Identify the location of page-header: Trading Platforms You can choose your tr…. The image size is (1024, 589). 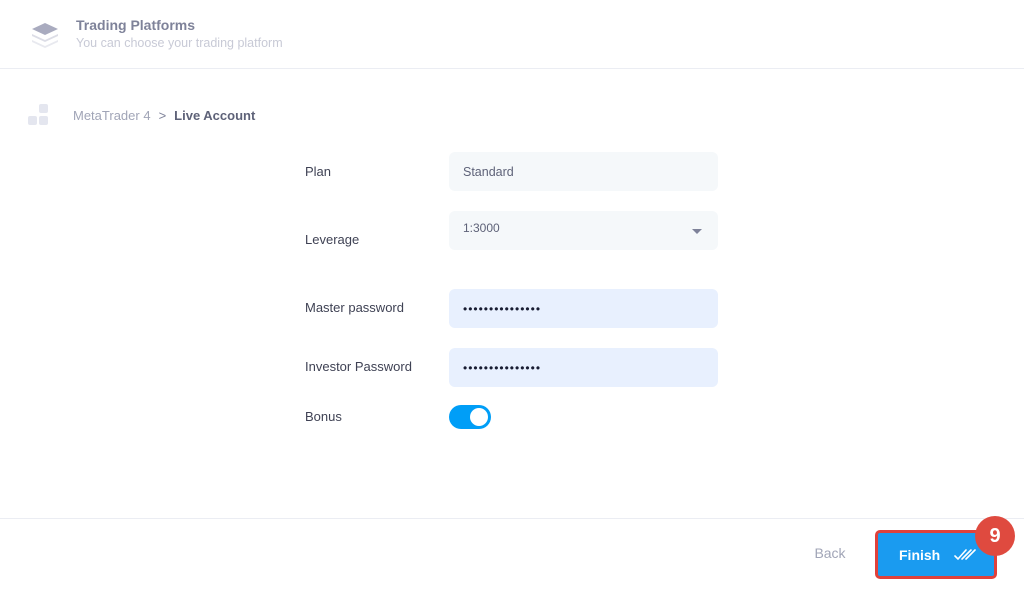
(512, 34).